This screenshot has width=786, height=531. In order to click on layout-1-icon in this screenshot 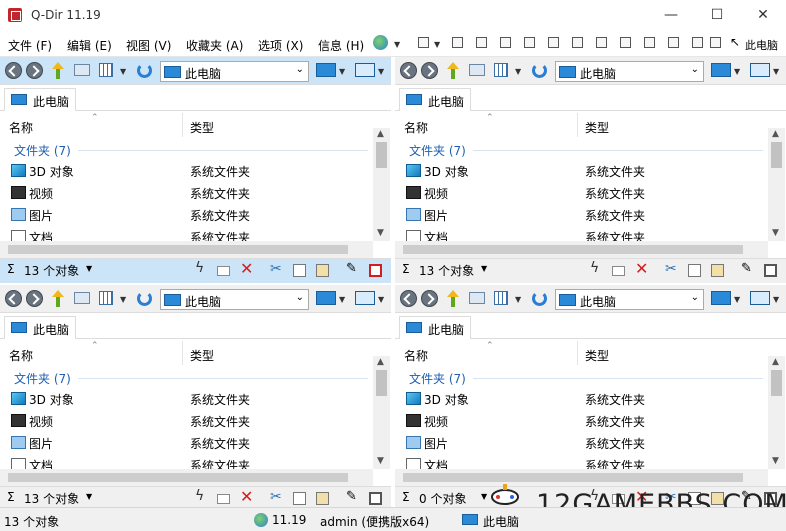, I will do `click(457, 42)`.